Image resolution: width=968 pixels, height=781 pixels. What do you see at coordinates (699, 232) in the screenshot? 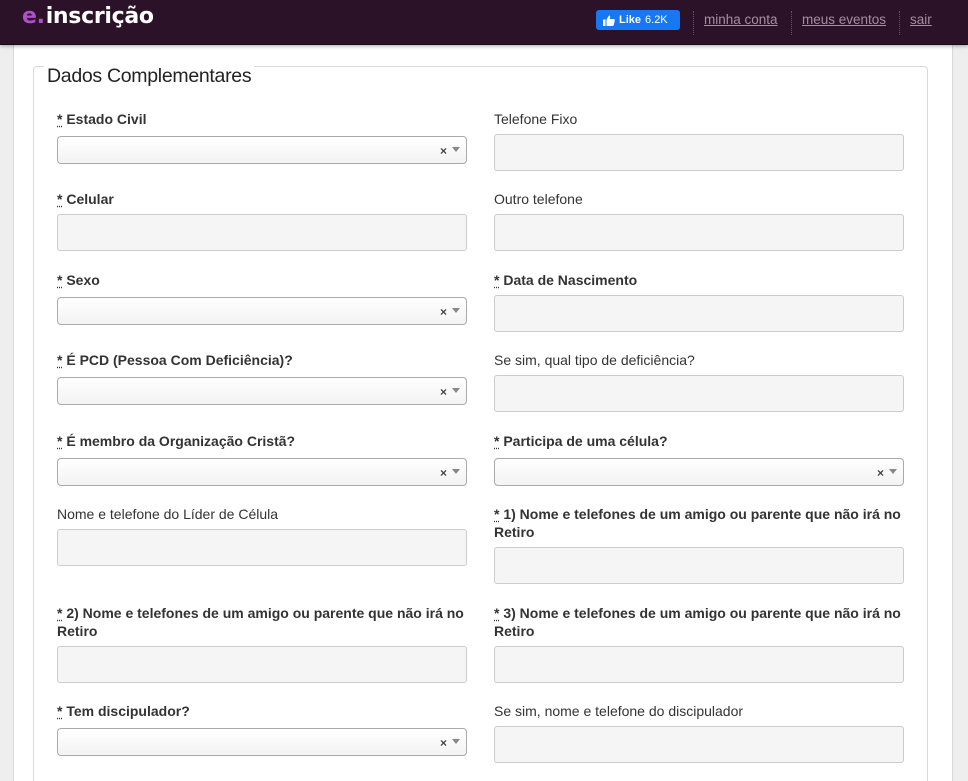
I see `outro-telefone-input` at bounding box center [699, 232].